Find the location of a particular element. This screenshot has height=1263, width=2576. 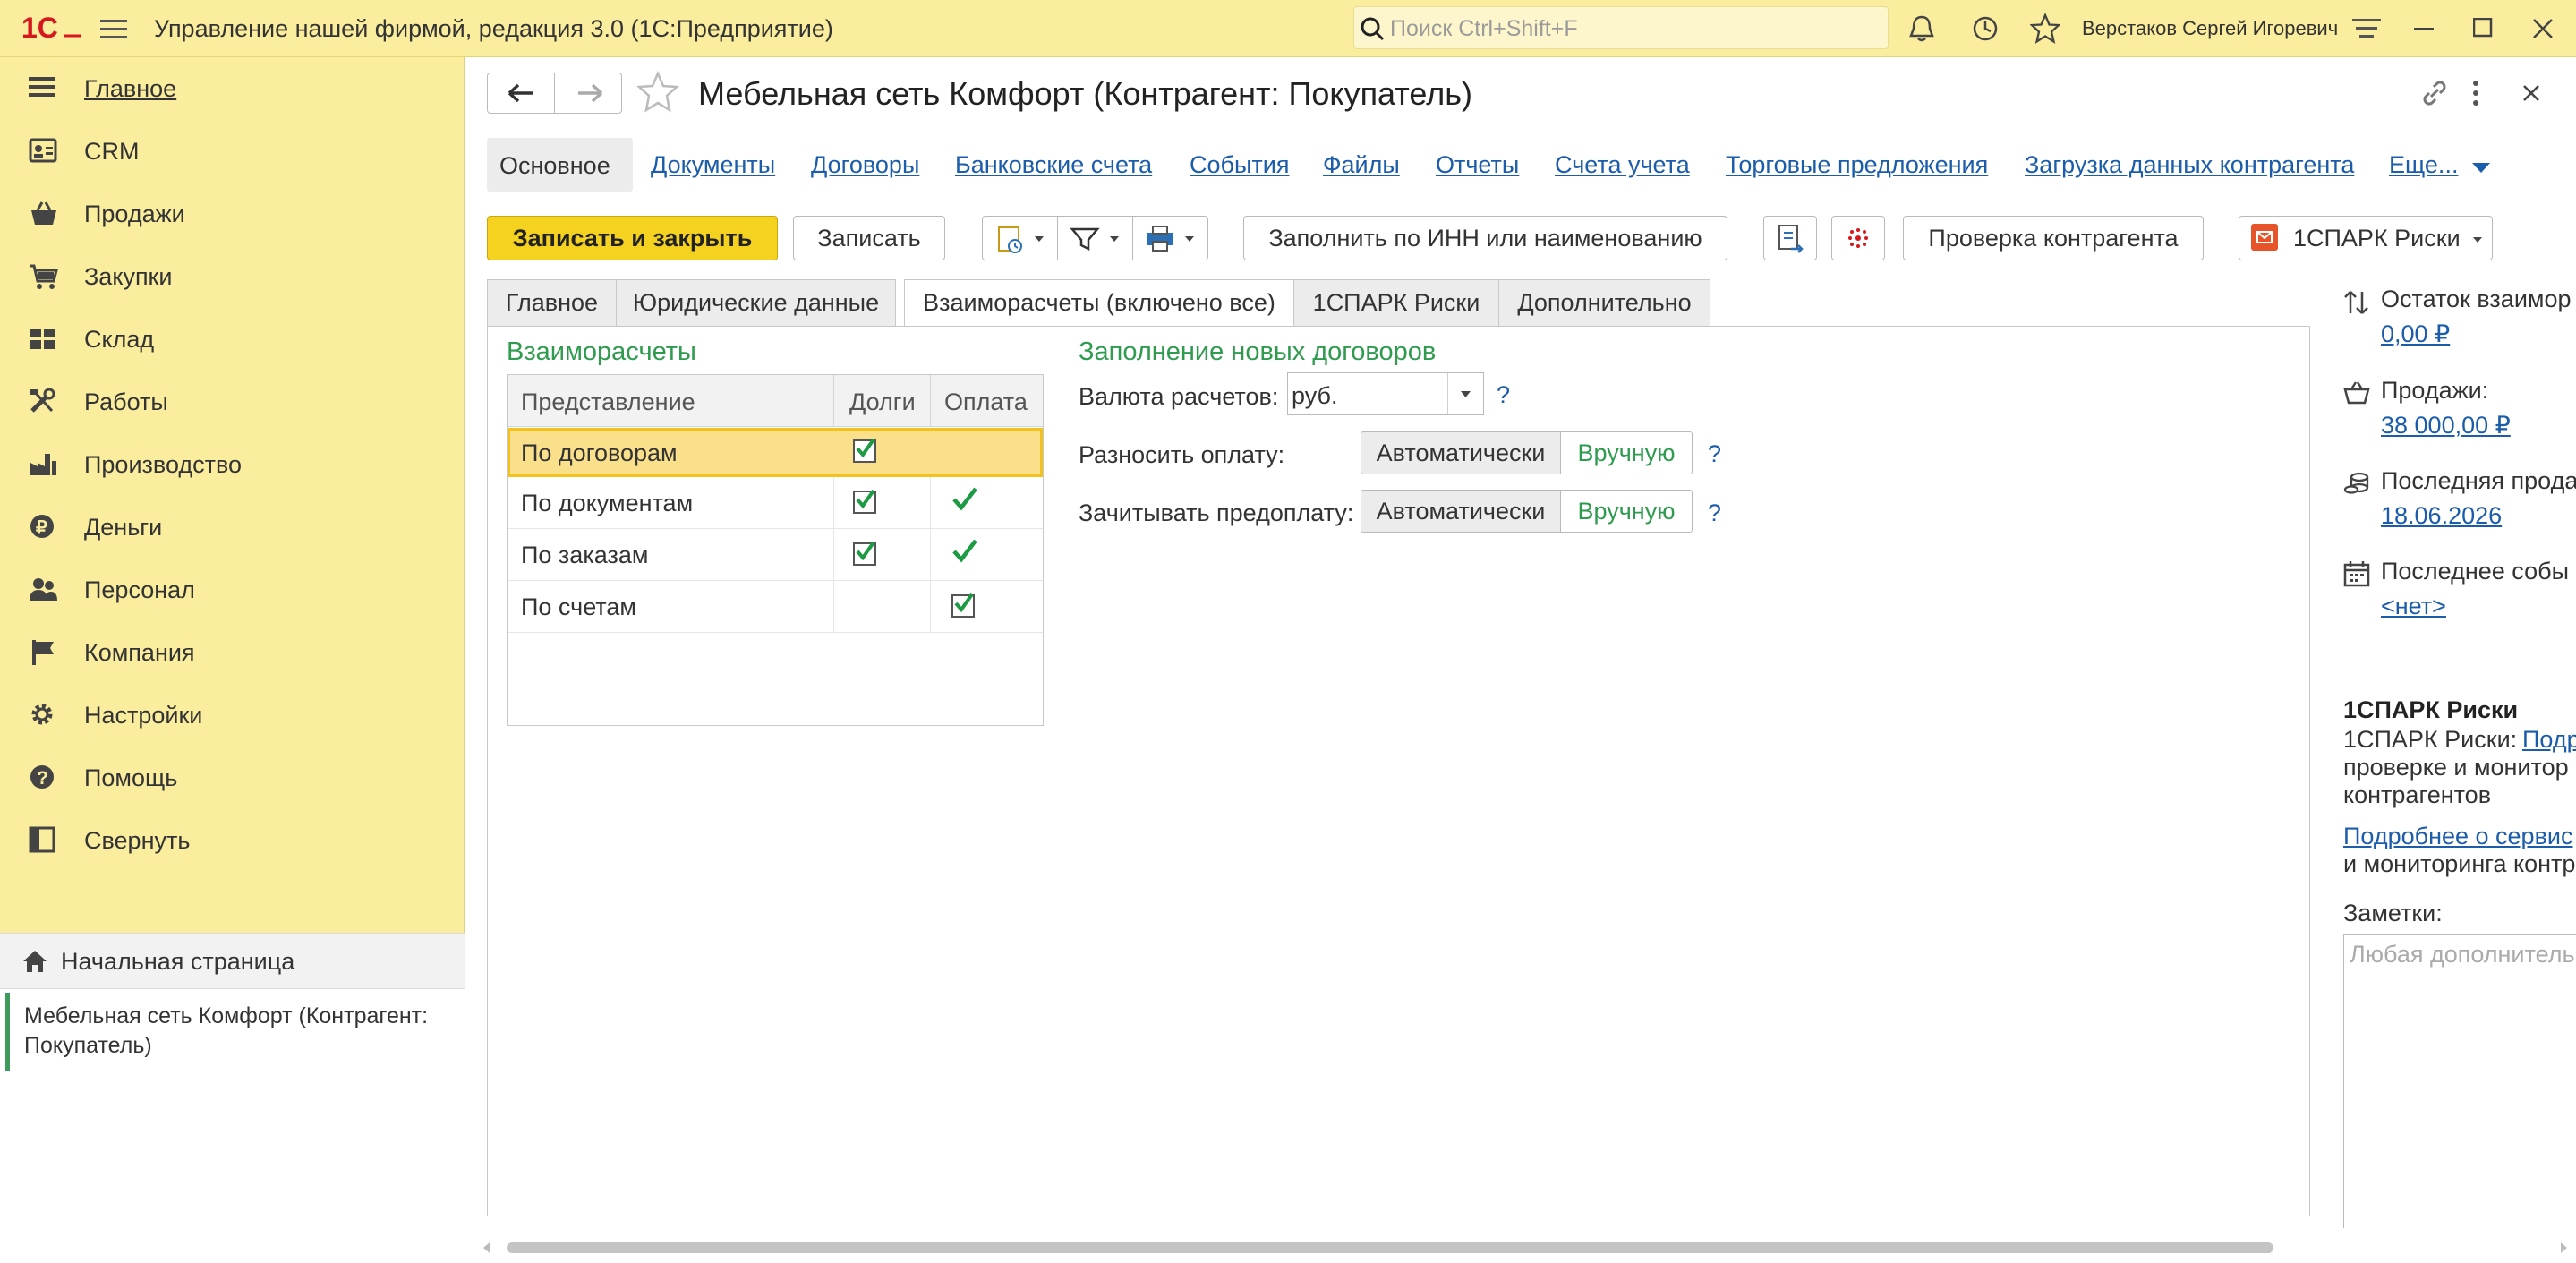

section-load-counterparty-data: Загрузка данных контрагента is located at coordinates (2189, 165).